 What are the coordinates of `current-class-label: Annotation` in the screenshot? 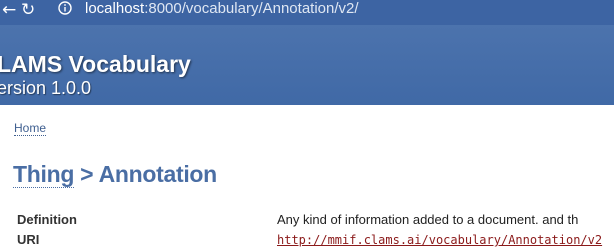 It's located at (158, 174).